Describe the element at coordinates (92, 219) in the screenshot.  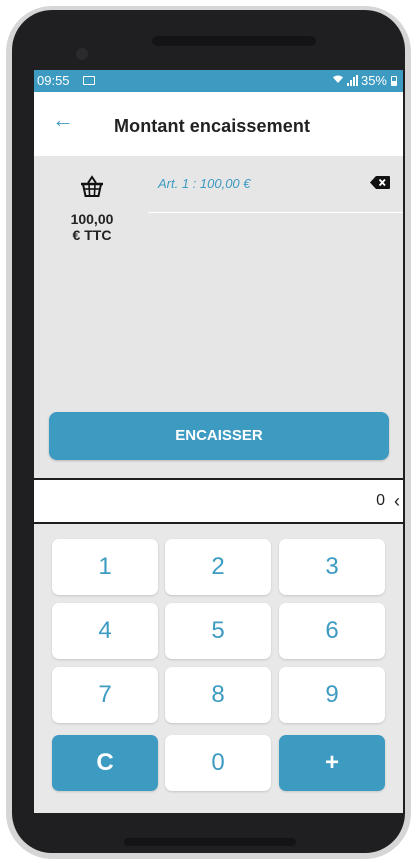
I see `cart-total-amount: 100,00` at that location.